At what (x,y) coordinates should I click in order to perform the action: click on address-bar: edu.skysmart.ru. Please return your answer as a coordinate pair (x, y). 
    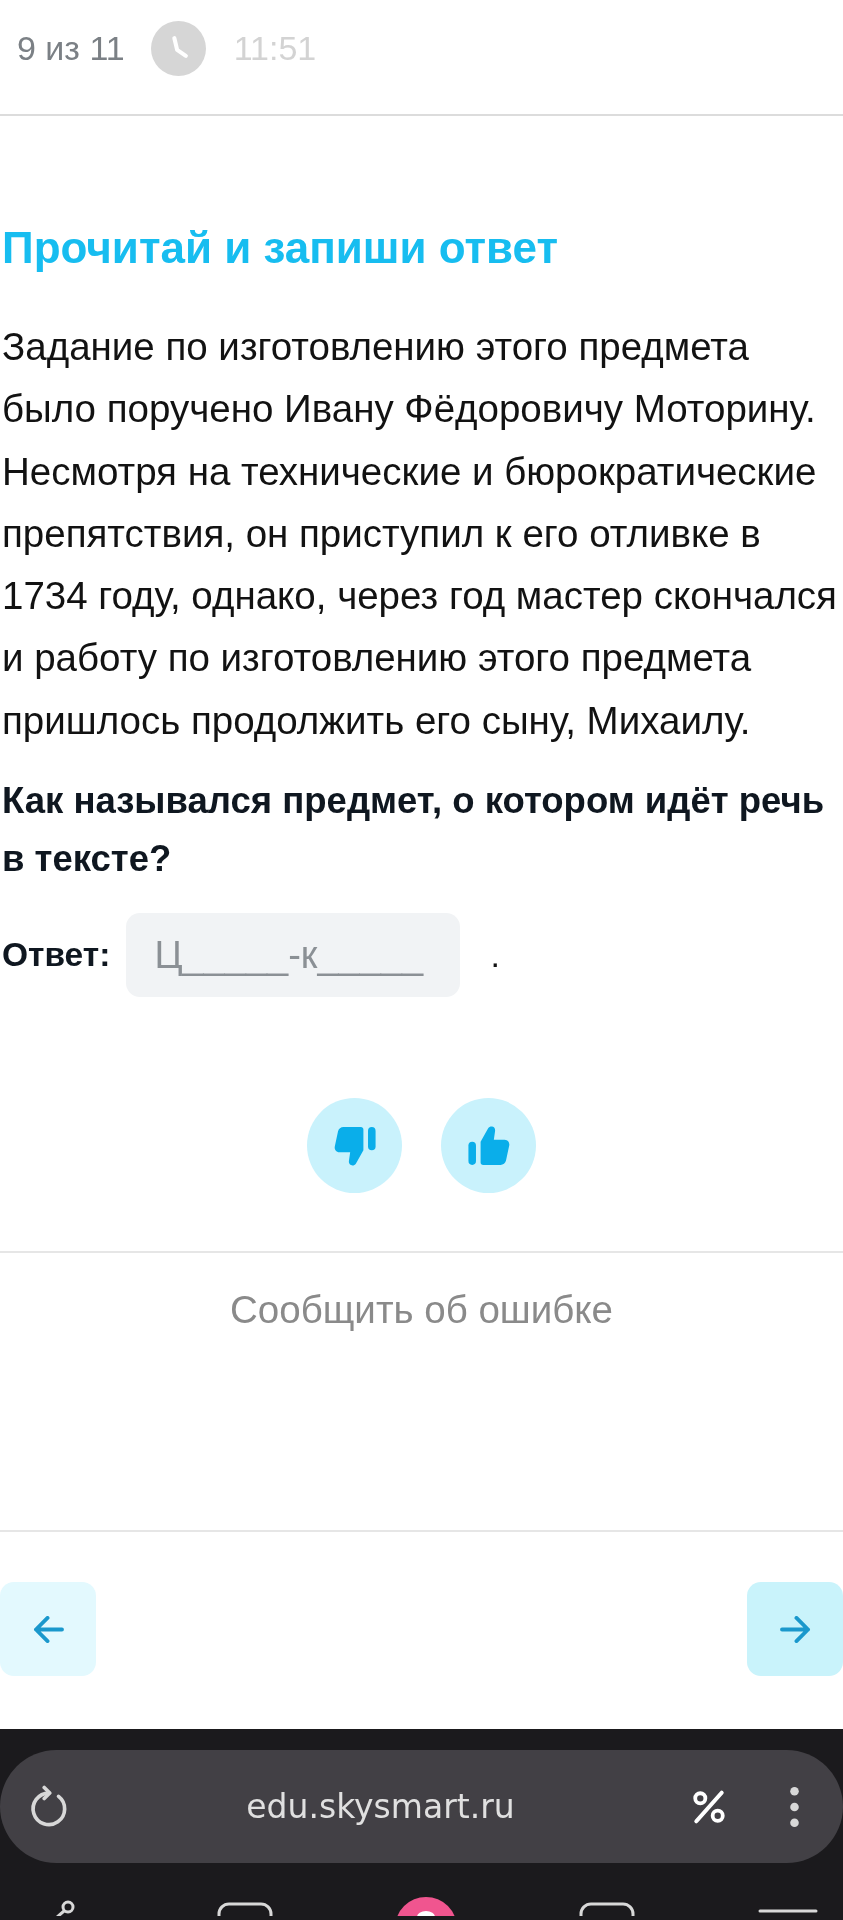
    Looking at the image, I should click on (421, 1807).